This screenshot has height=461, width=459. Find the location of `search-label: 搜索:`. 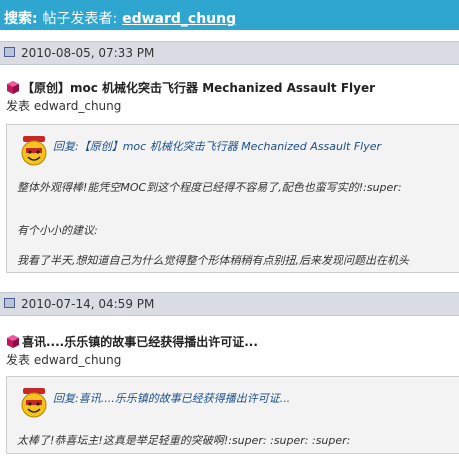

search-label: 搜索: is located at coordinates (21, 19).